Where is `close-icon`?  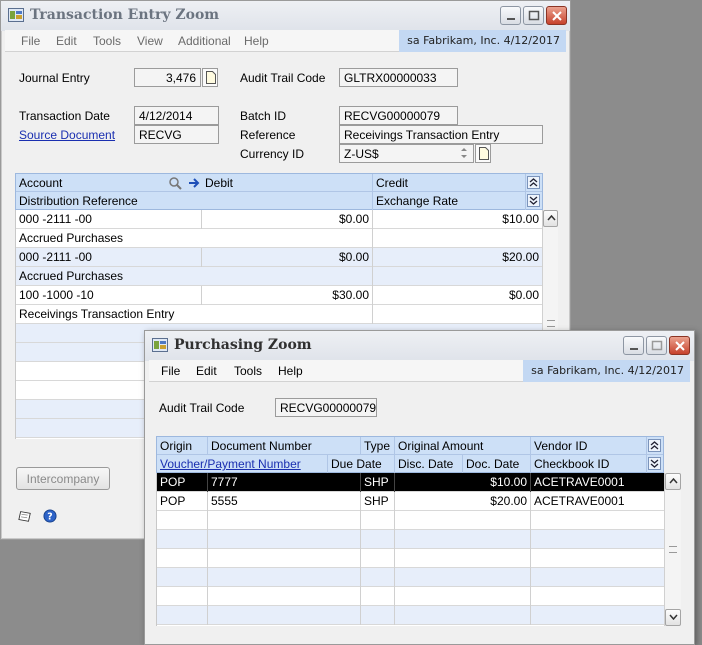
close-icon is located at coordinates (680, 346).